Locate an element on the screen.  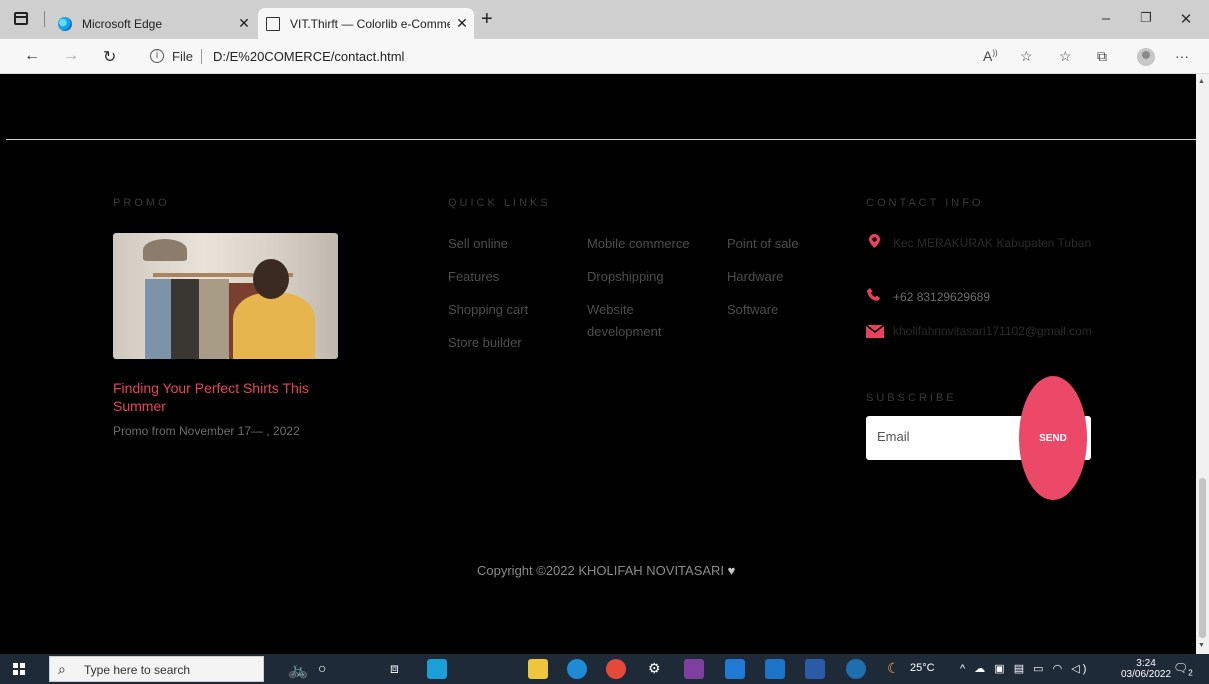
moon-cloud-icon: ☾ is located at coordinates (893, 668).